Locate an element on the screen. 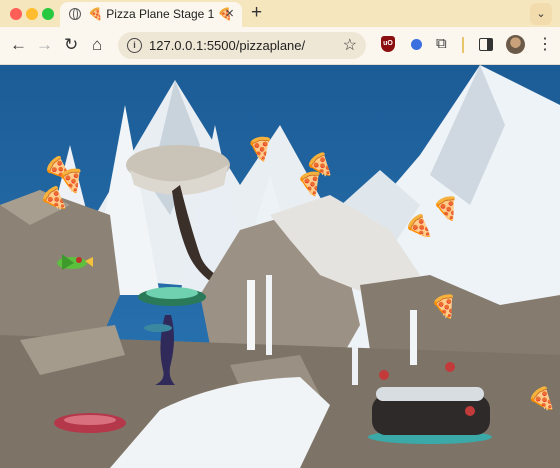  reload-icon: ↻ is located at coordinates (71, 45).